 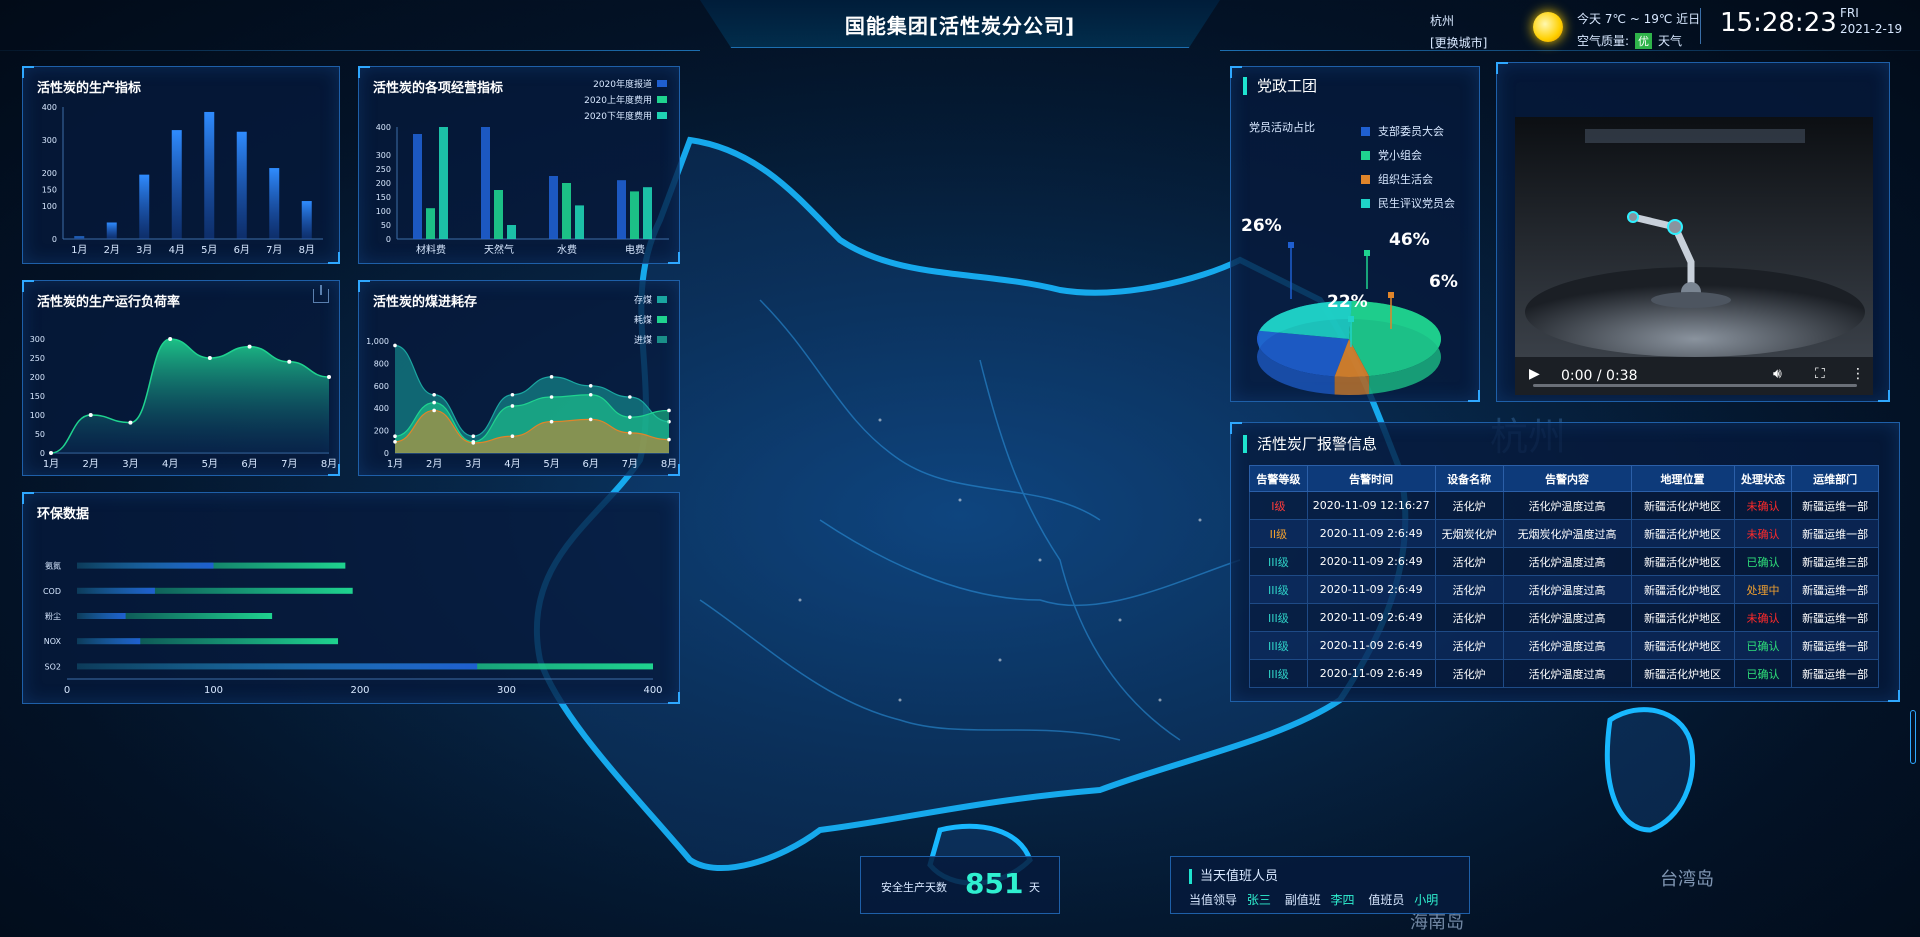 What do you see at coordinates (1442, 21) in the screenshot?
I see `city-name: 杭州` at bounding box center [1442, 21].